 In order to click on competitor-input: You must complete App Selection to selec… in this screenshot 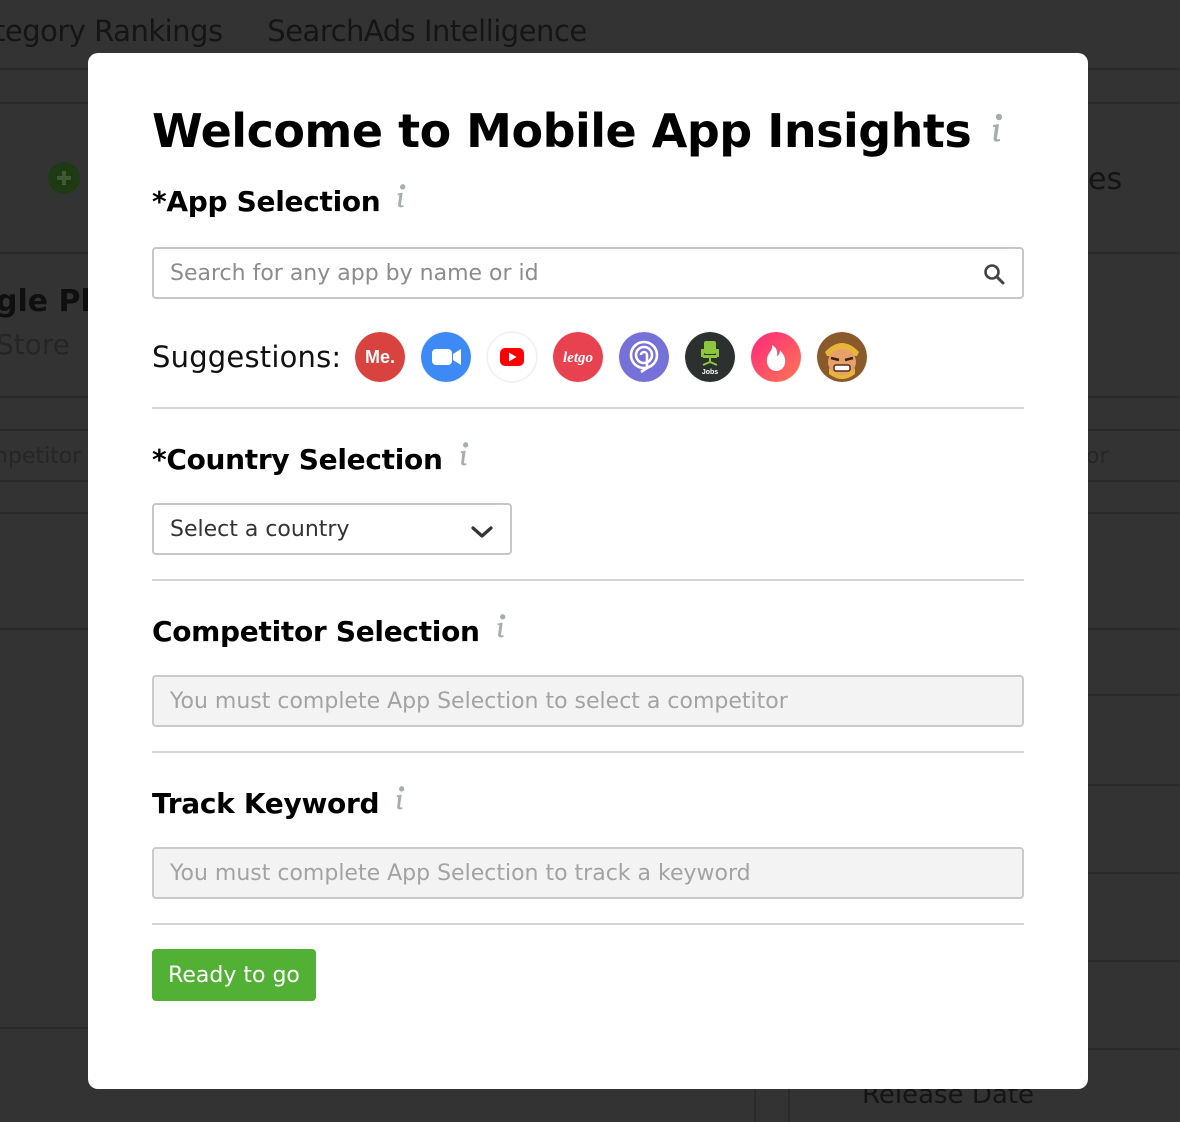, I will do `click(588, 701)`.